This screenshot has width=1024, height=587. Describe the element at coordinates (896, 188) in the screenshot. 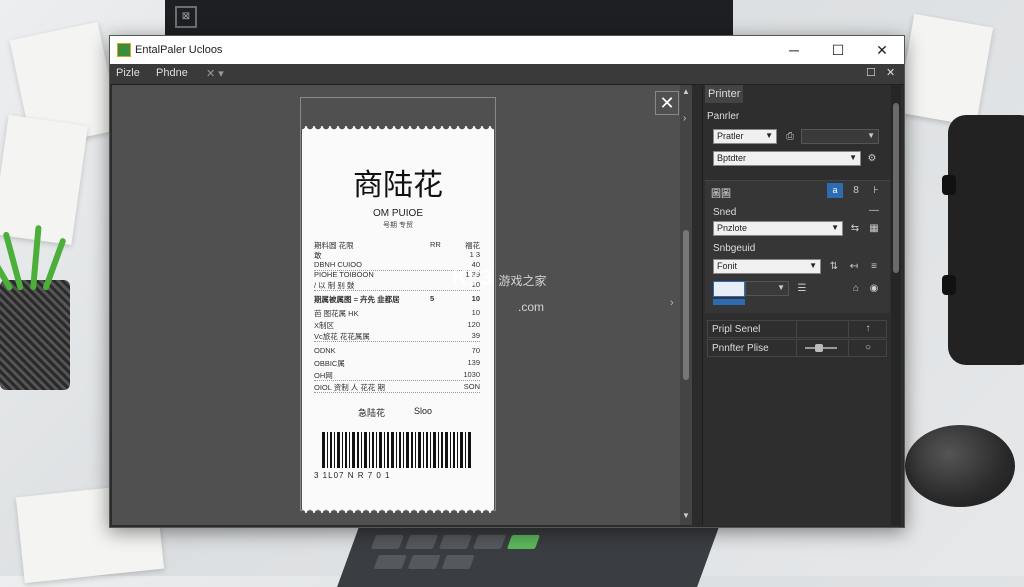

I see `panel-scroll-thumb` at that location.